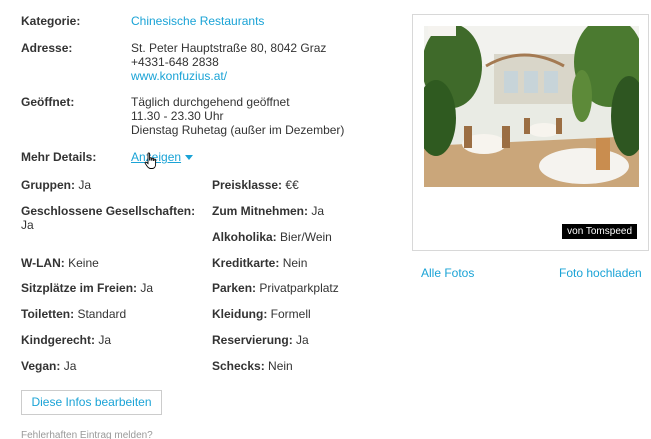 The height and width of the screenshot is (439, 651). What do you see at coordinates (238, 366) in the screenshot?
I see `schecks-label: Schecks:` at bounding box center [238, 366].